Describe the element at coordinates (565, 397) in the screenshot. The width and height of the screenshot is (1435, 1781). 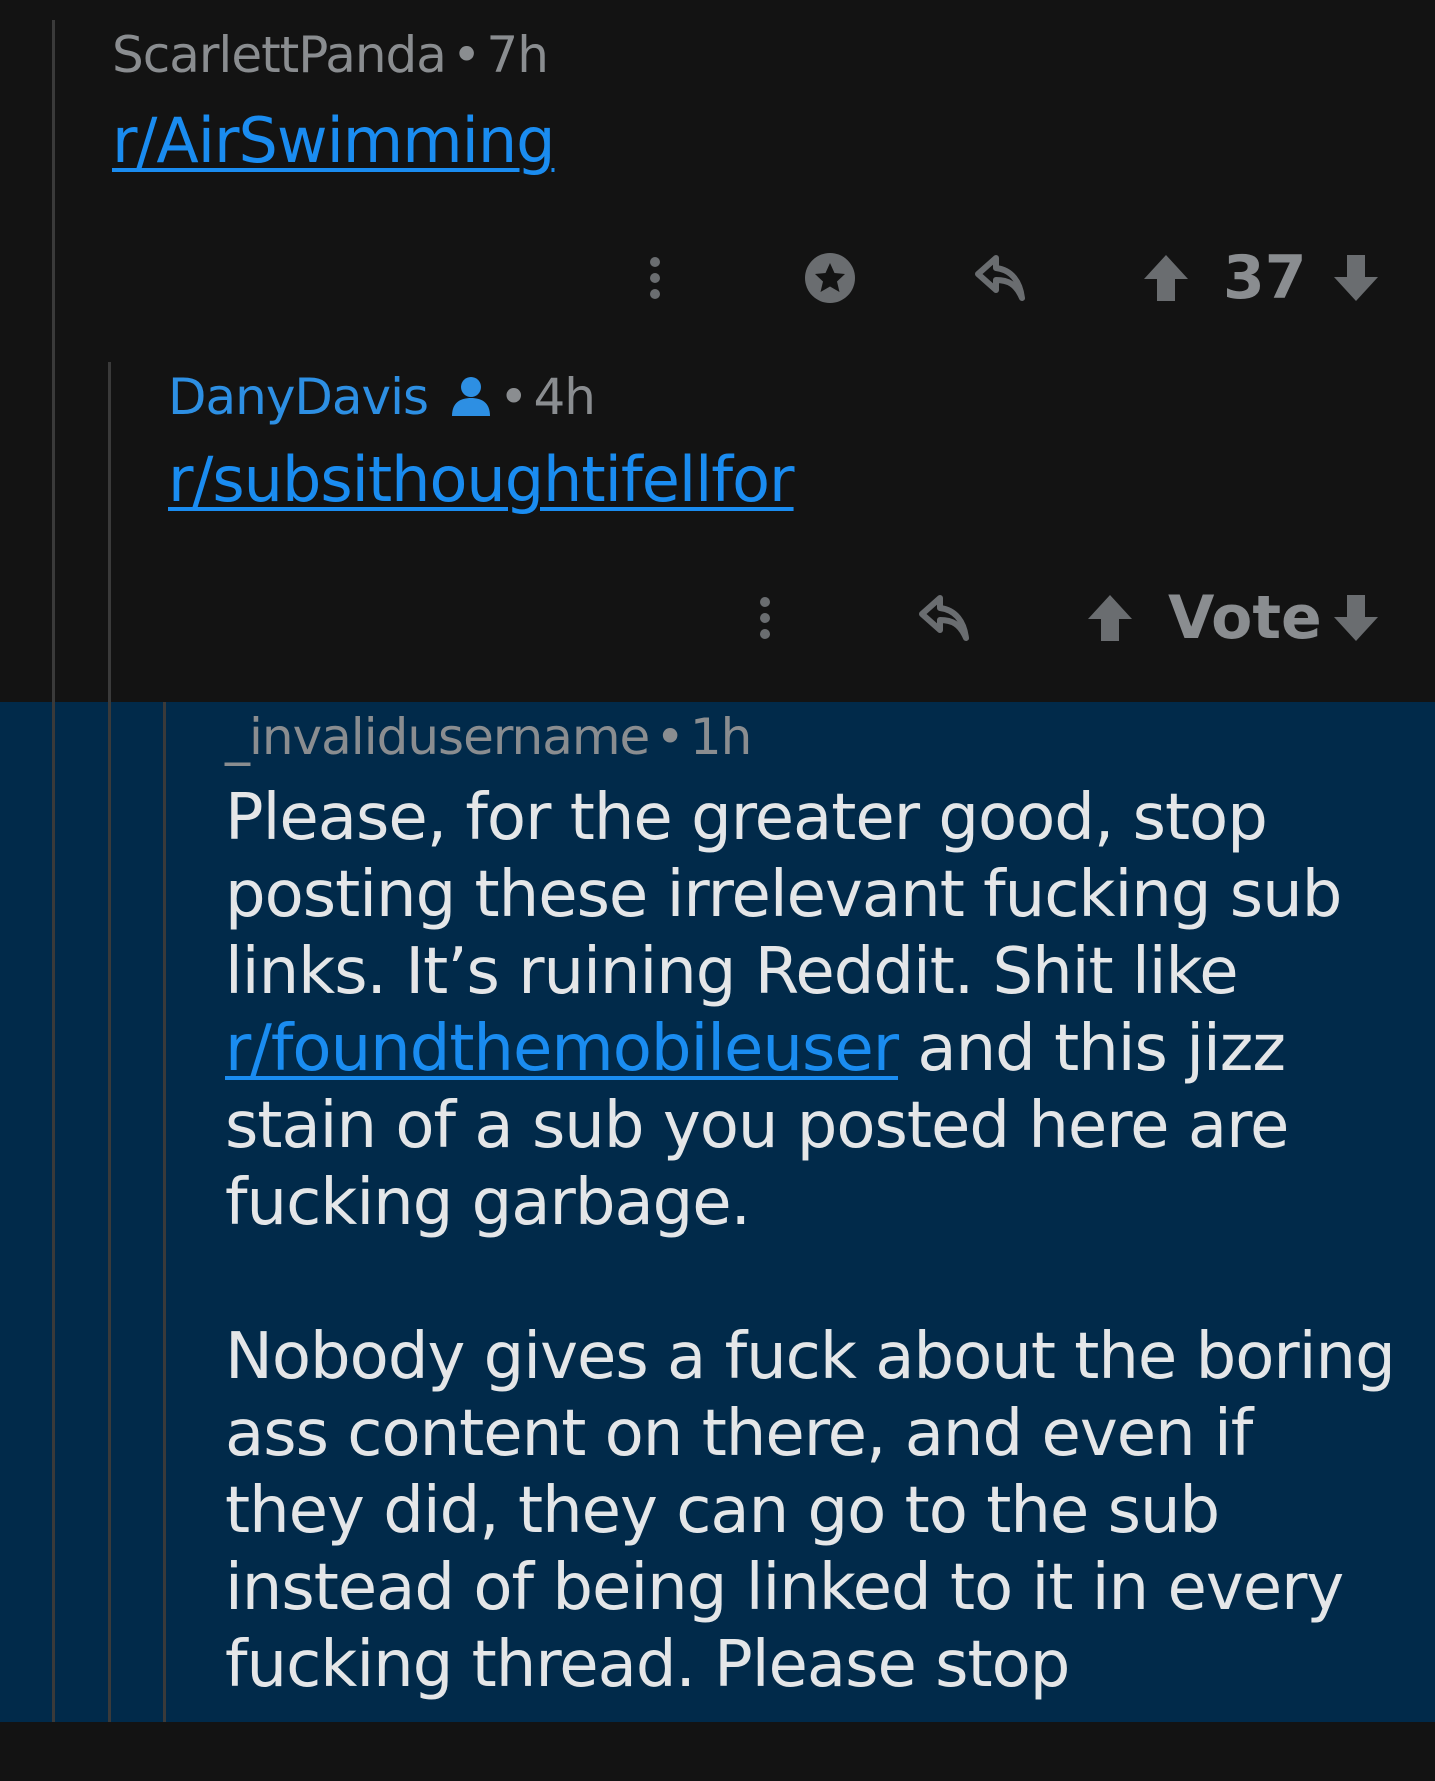
I see `comment-time: 4h` at that location.